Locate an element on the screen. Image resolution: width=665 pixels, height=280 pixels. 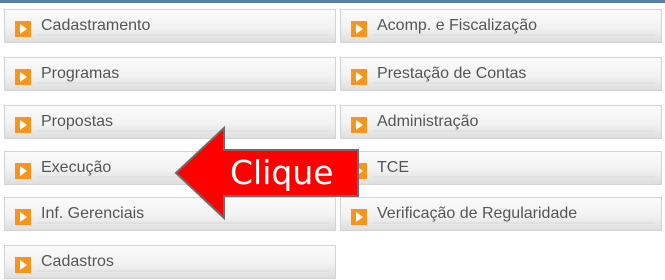
menu-item-tce: TCE is located at coordinates (501, 168).